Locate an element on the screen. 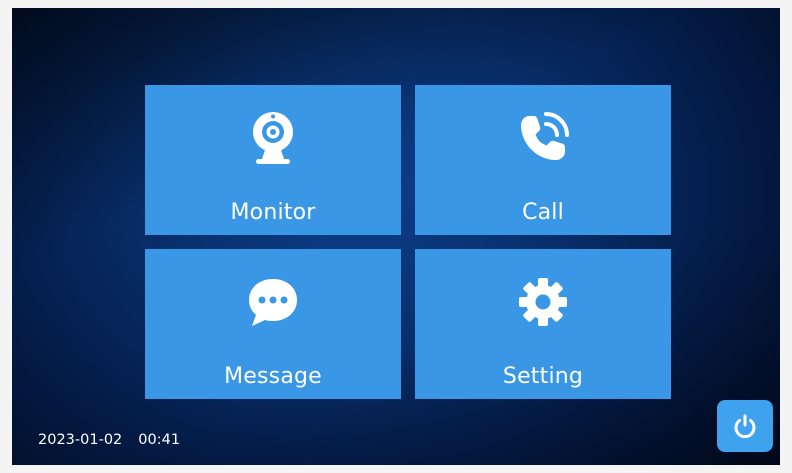 The height and width of the screenshot is (473, 792). setting-label: Setting is located at coordinates (543, 376).